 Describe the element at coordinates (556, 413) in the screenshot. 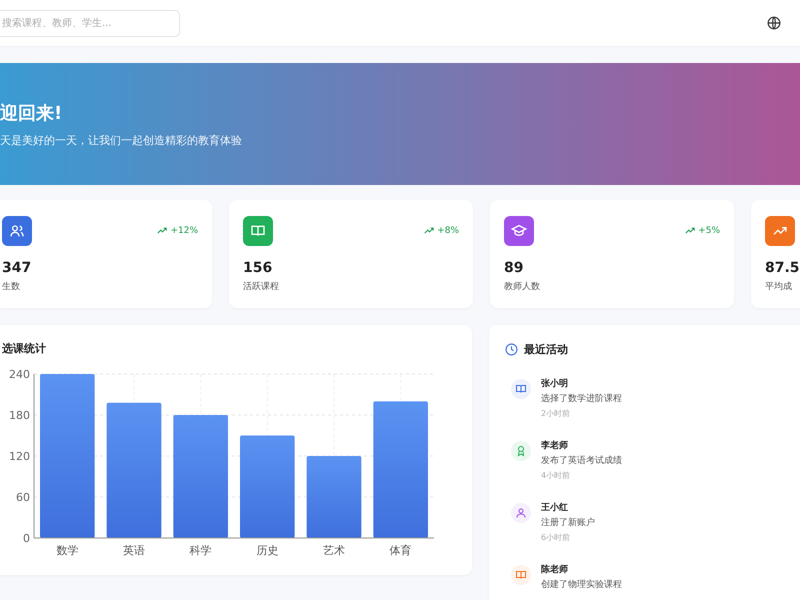

I see `activity-time: 2小时前` at that location.